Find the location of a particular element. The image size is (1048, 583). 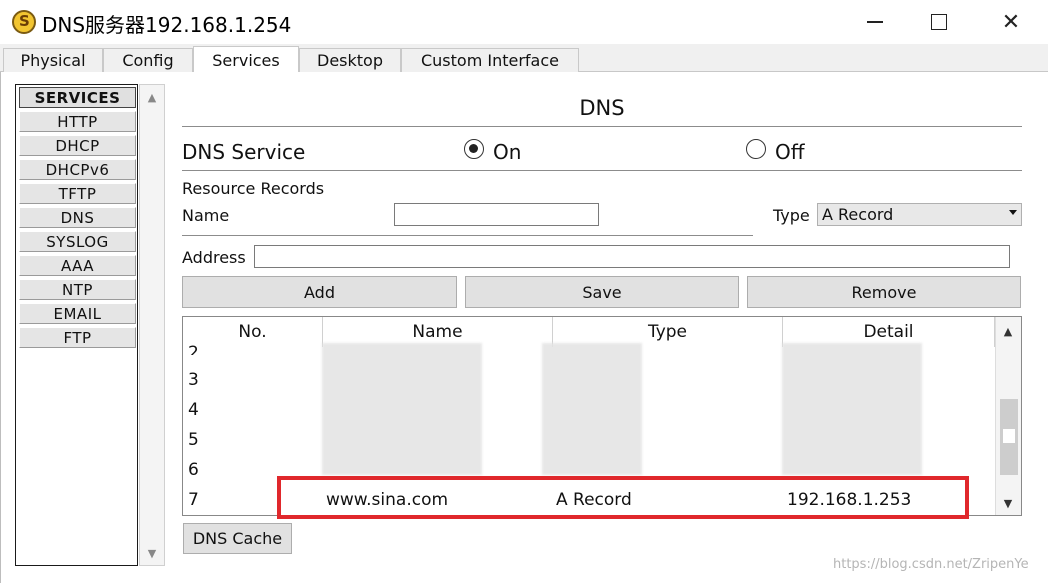

service-dns: DNS is located at coordinates (77, 217).